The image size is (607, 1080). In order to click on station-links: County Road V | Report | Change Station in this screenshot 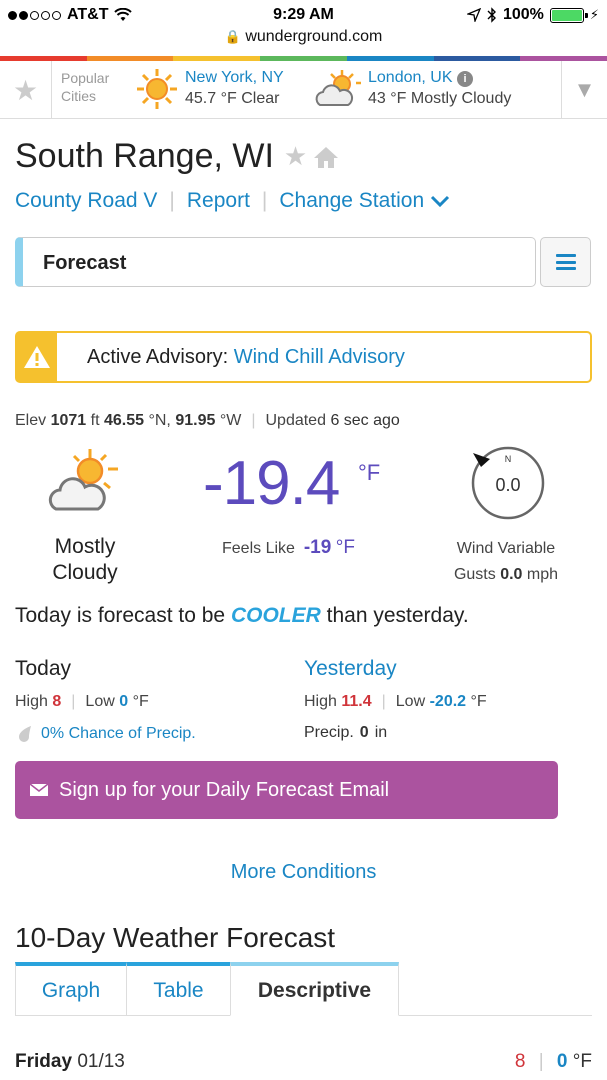, I will do `click(232, 201)`.